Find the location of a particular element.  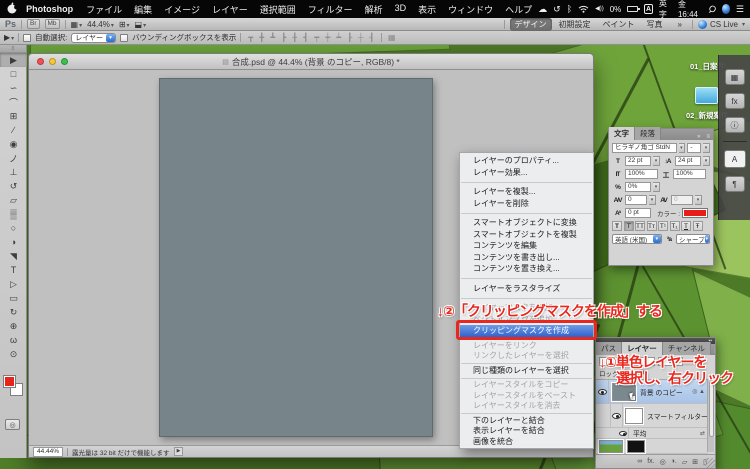

menu-filter: フィルター is located at coordinates (330, 9).